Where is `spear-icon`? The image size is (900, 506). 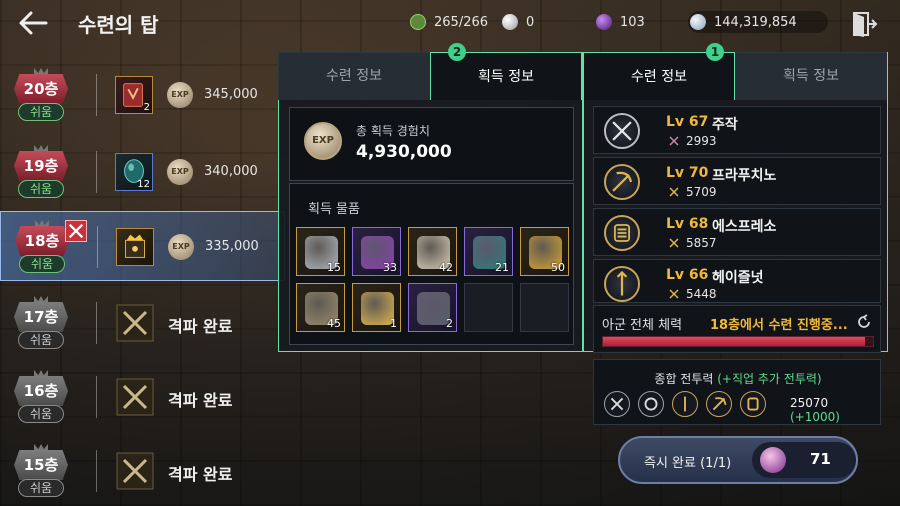
spear-icon is located at coordinates (622, 284).